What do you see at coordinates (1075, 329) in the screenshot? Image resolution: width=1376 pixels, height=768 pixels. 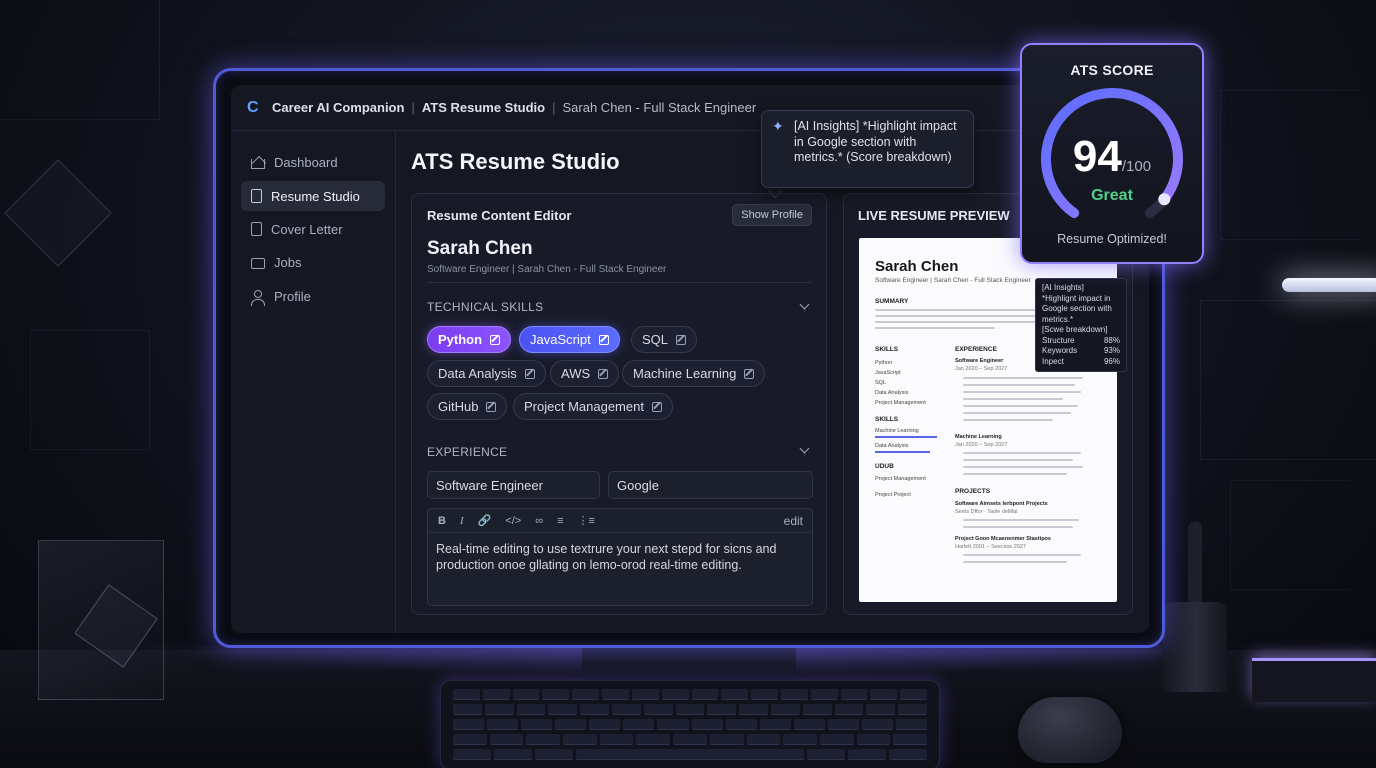 I see `mini-tip-breakdown: [Scwe breakdown]` at bounding box center [1075, 329].